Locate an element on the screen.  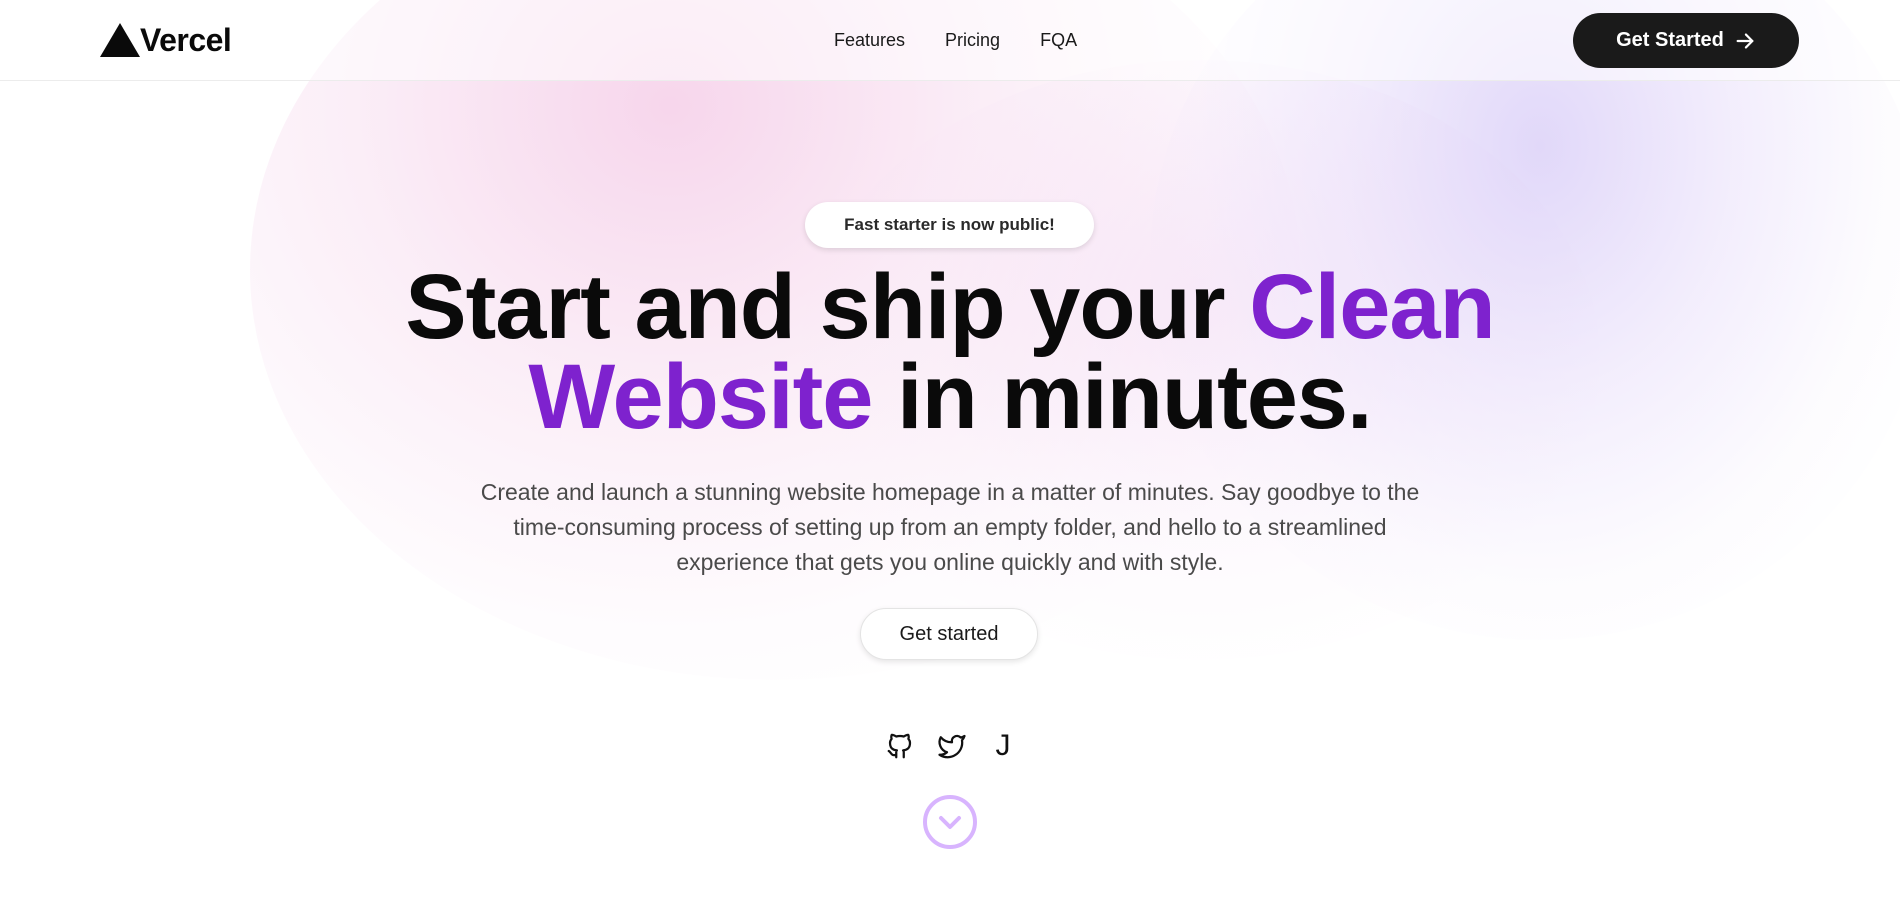
nav-link-fqa: FQA is located at coordinates (1058, 40).